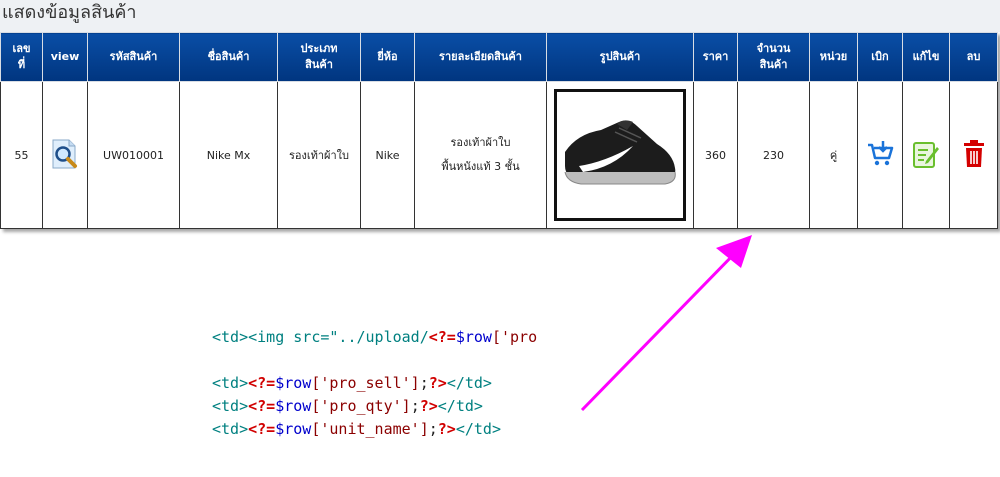  I want to click on arrow-line, so click(660, 330).